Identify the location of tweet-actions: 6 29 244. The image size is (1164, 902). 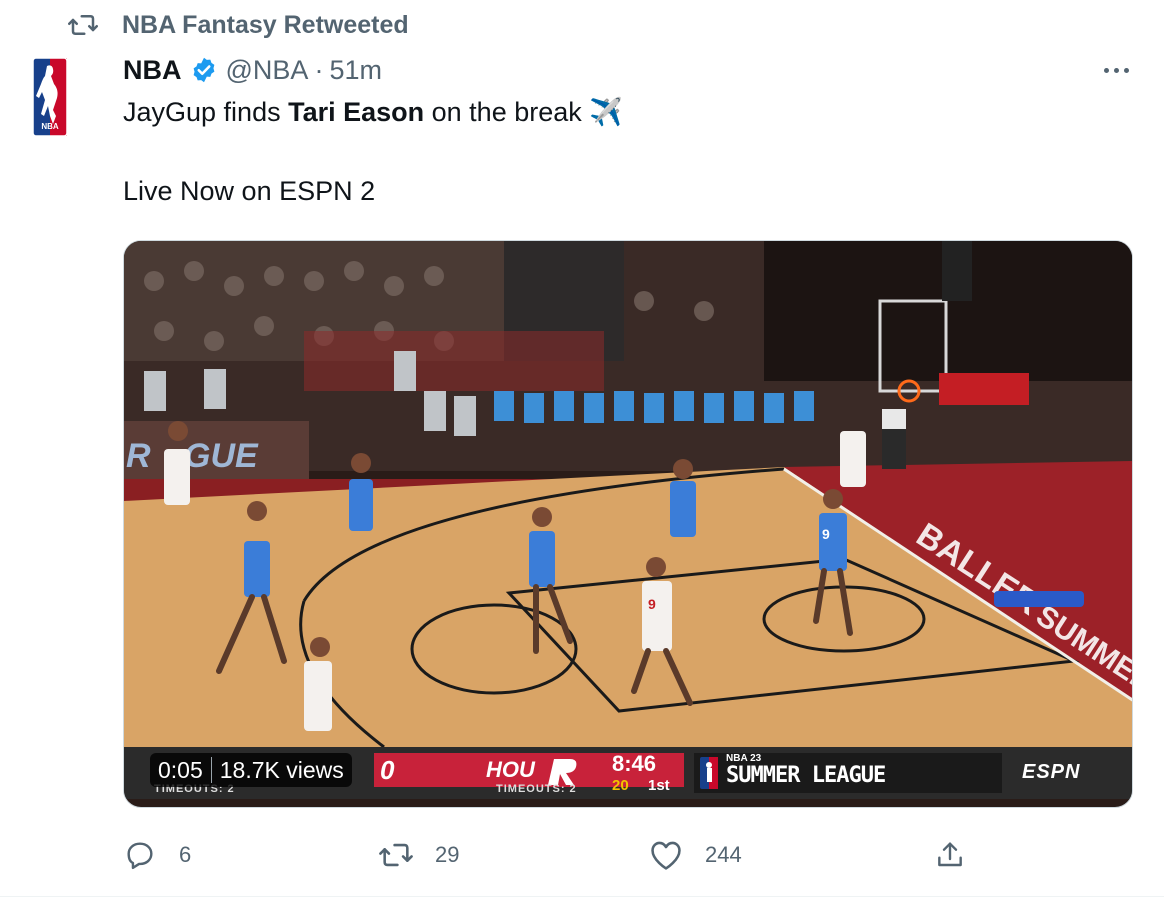
(553, 855).